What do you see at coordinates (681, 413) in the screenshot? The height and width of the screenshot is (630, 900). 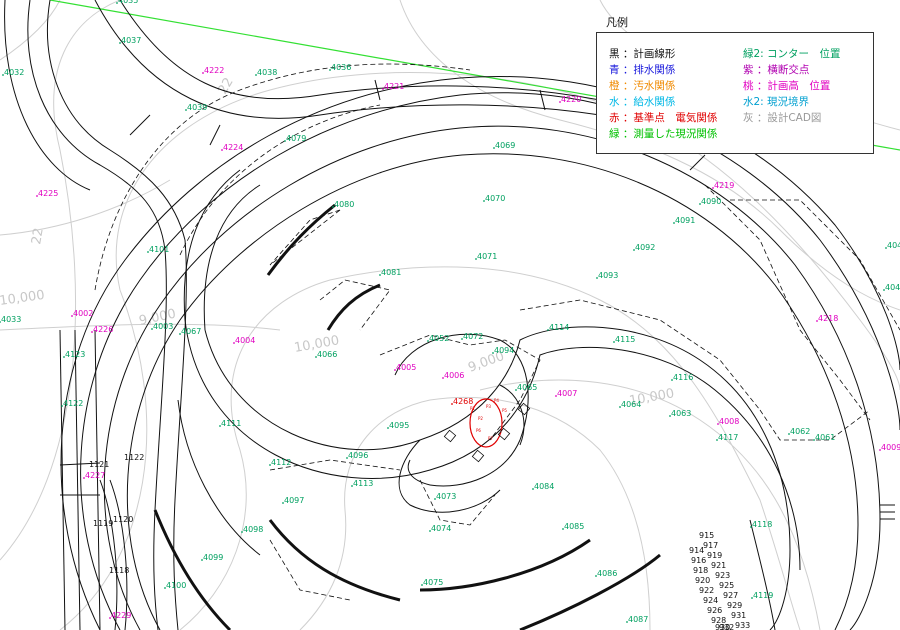 I see `survey-point-4063: 4063` at bounding box center [681, 413].